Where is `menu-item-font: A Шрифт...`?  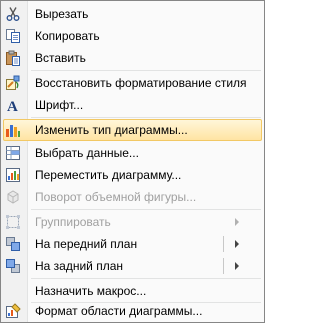 menu-item-font: A Шрифт... is located at coordinates (132, 105).